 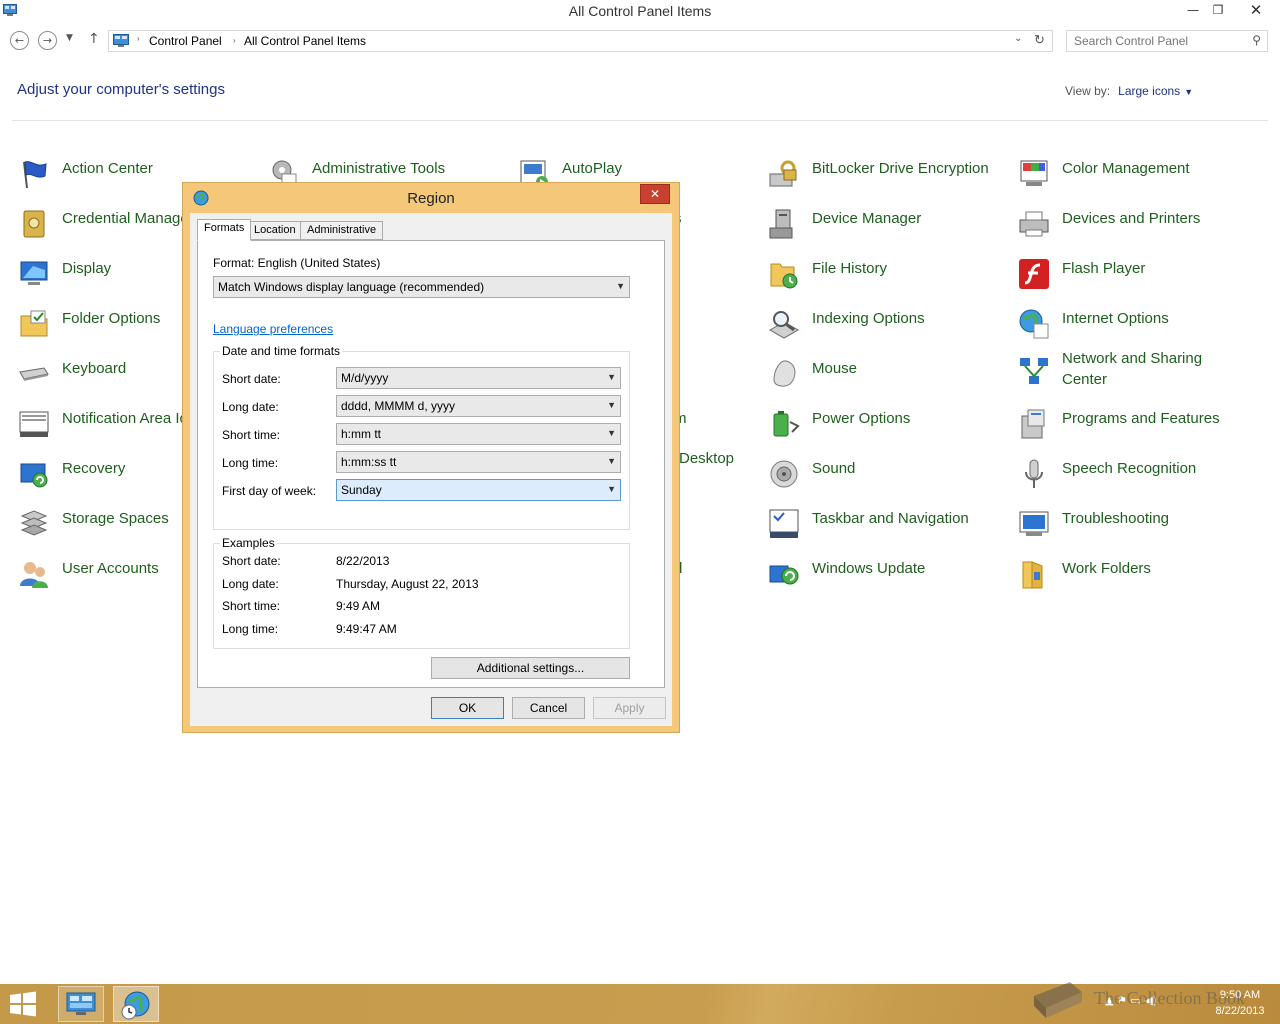 What do you see at coordinates (1193, 11) in the screenshot?
I see `minimize-button: —` at bounding box center [1193, 11].